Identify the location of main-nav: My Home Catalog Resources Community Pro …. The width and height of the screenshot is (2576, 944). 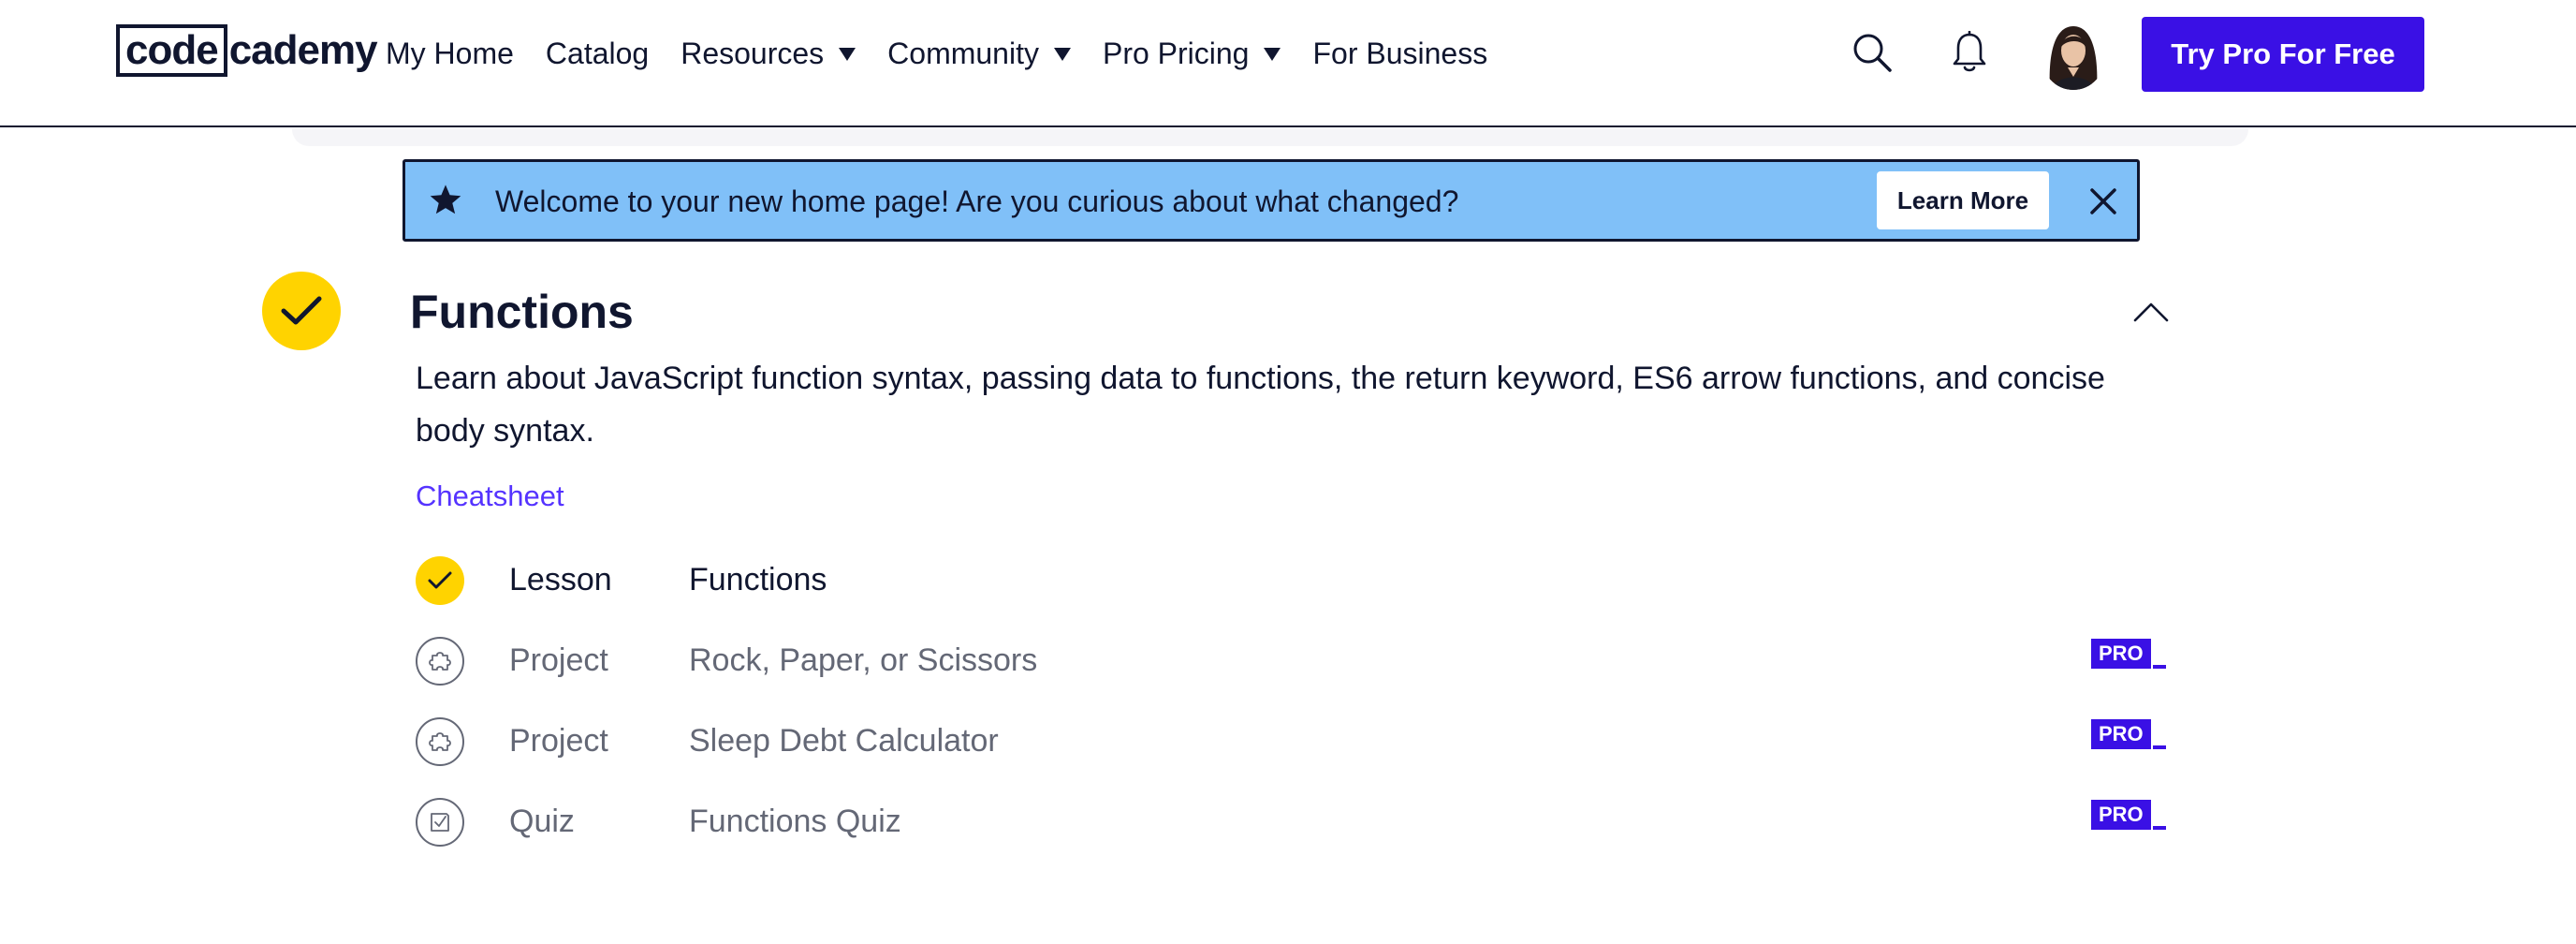
(952, 53).